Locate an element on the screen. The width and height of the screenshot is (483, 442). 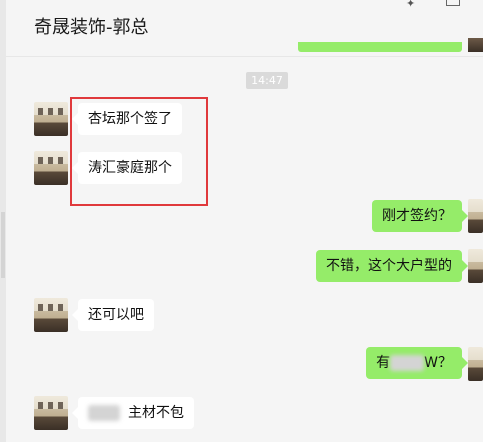
message-text: 还可以吧 is located at coordinates (116, 315).